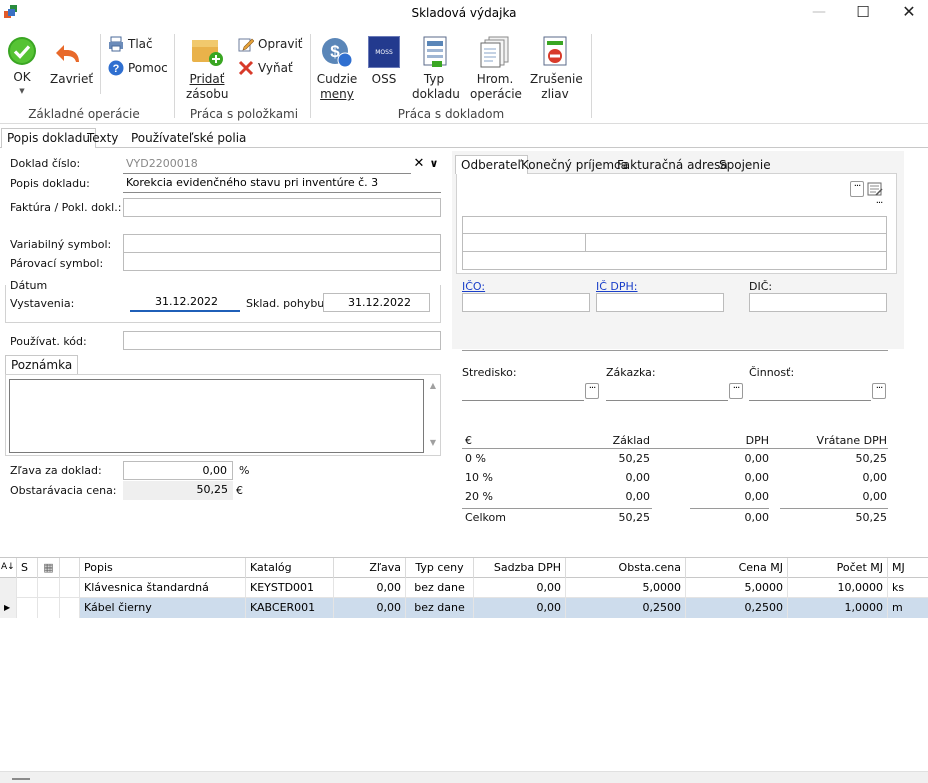  What do you see at coordinates (638, 477) in the screenshot?
I see `vat-row-base: 0,00` at bounding box center [638, 477].